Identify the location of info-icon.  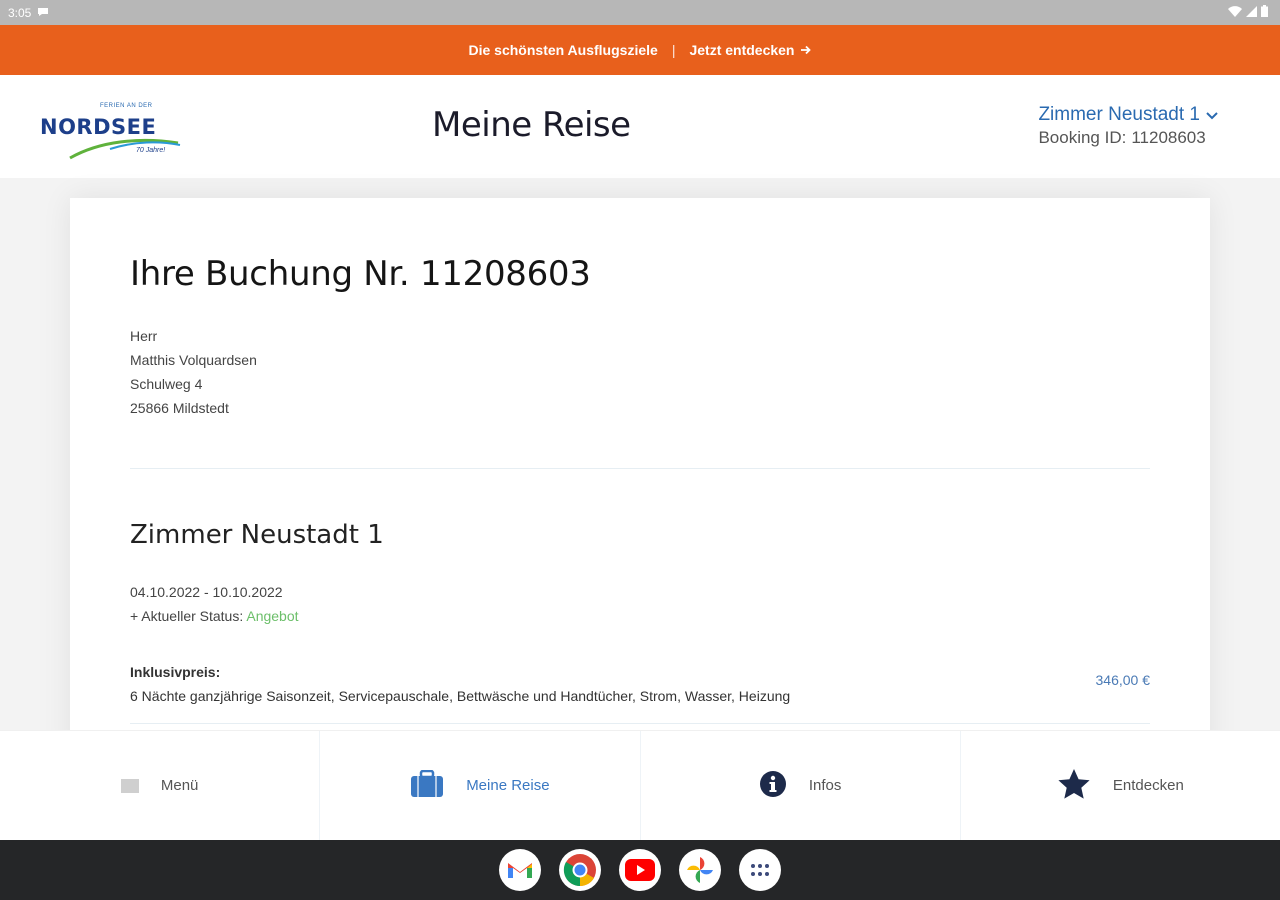
(773, 786).